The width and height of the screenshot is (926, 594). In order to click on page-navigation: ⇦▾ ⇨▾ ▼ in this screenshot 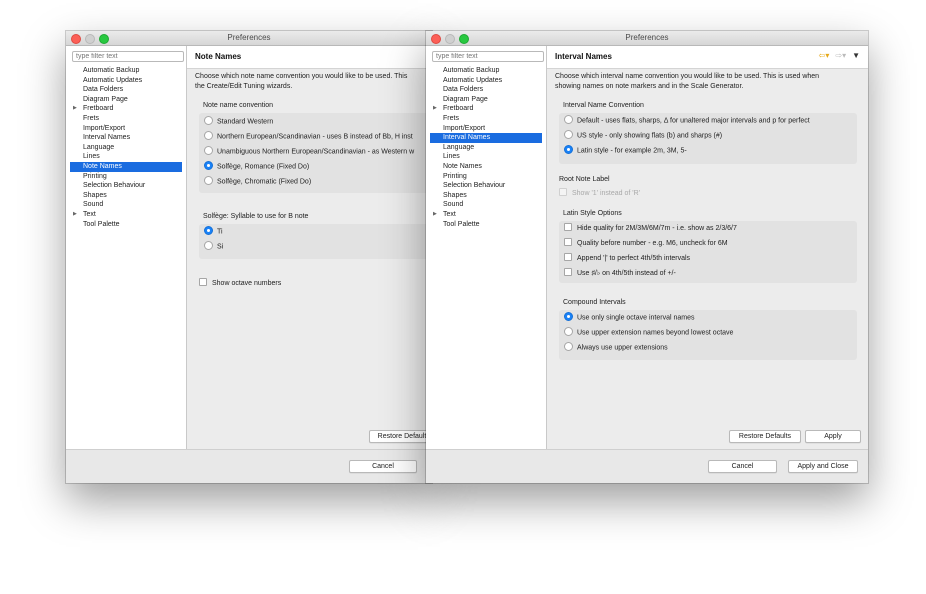, I will do `click(839, 55)`.